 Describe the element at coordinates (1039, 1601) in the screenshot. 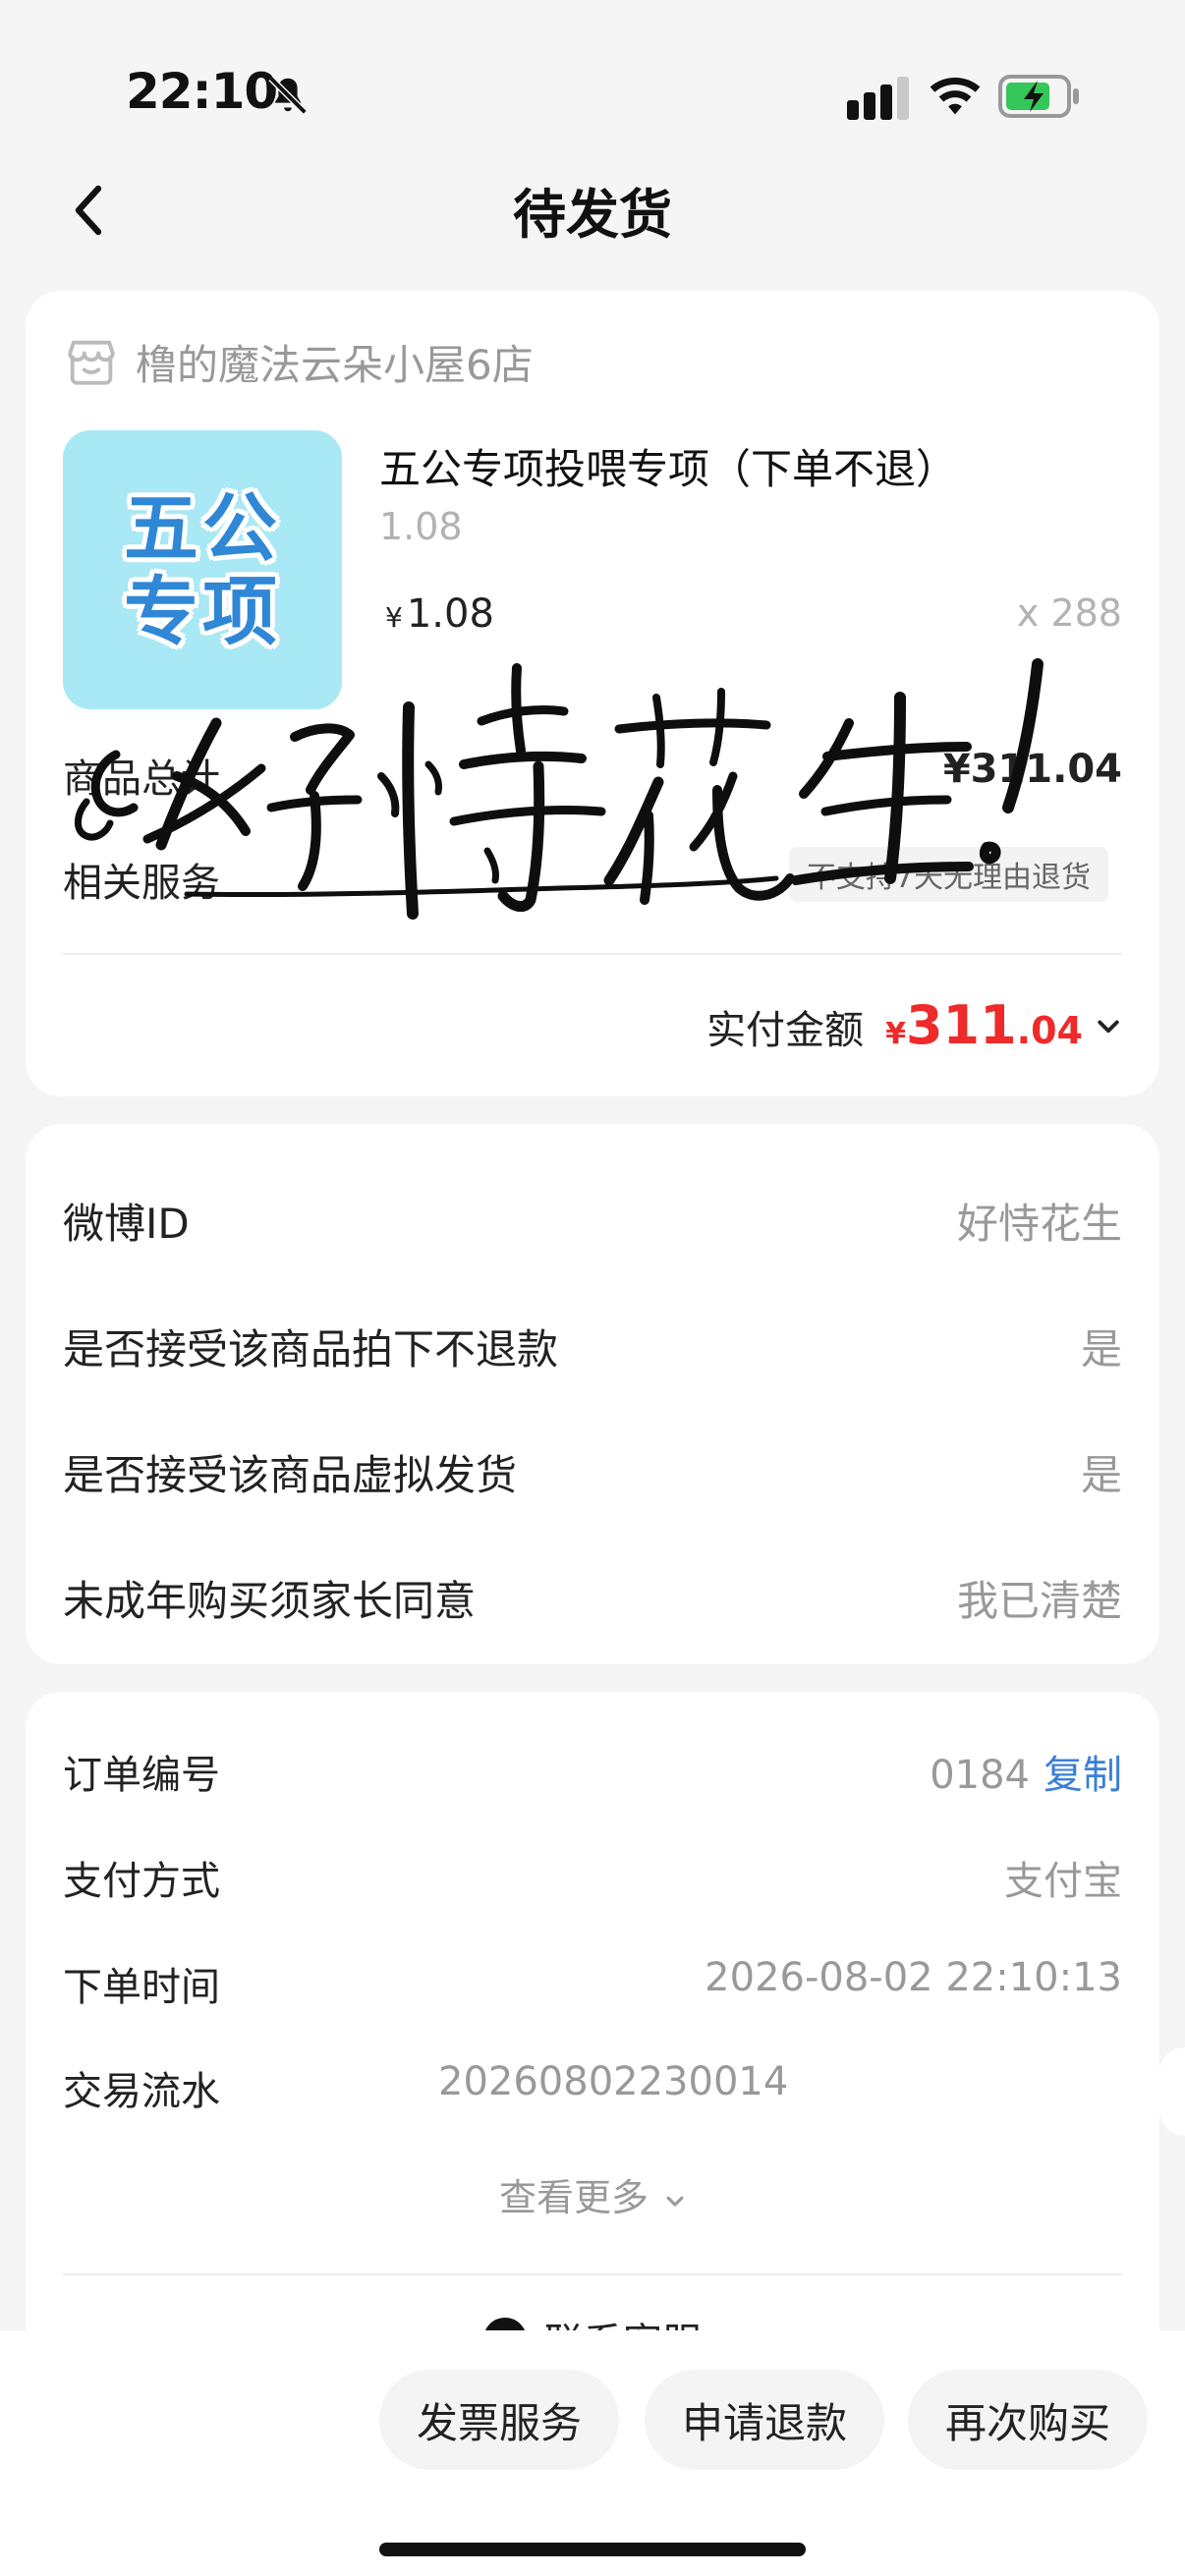

I see `info-value: 我已清楚` at that location.